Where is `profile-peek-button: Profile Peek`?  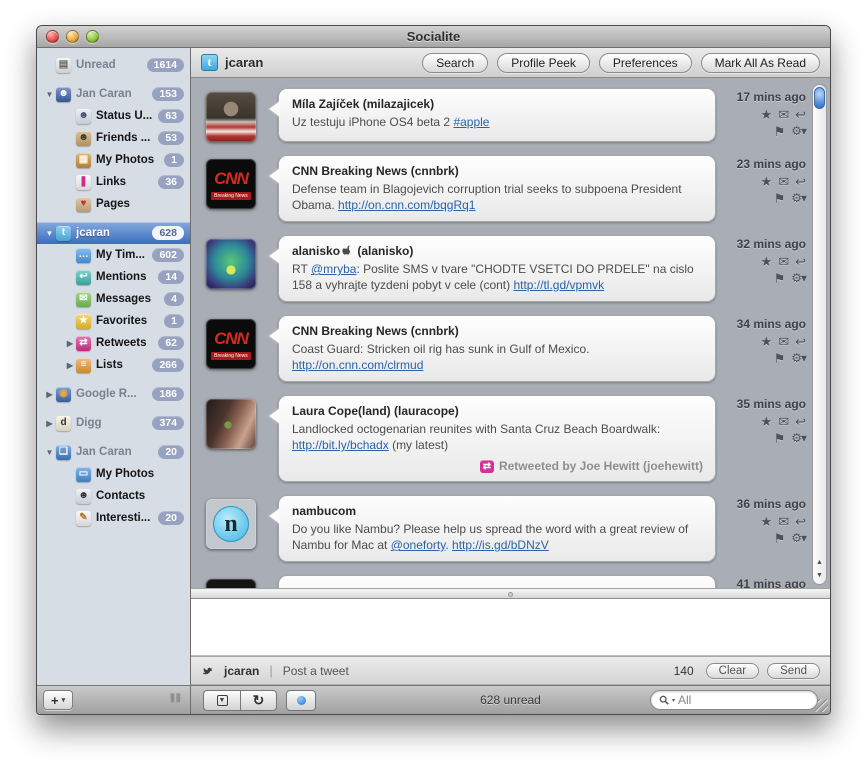 profile-peek-button: Profile Peek is located at coordinates (543, 62).